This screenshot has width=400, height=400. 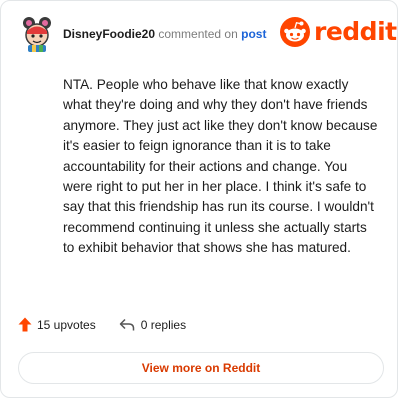 What do you see at coordinates (66, 324) in the screenshot?
I see `upvote-count: 15 upvotes` at bounding box center [66, 324].